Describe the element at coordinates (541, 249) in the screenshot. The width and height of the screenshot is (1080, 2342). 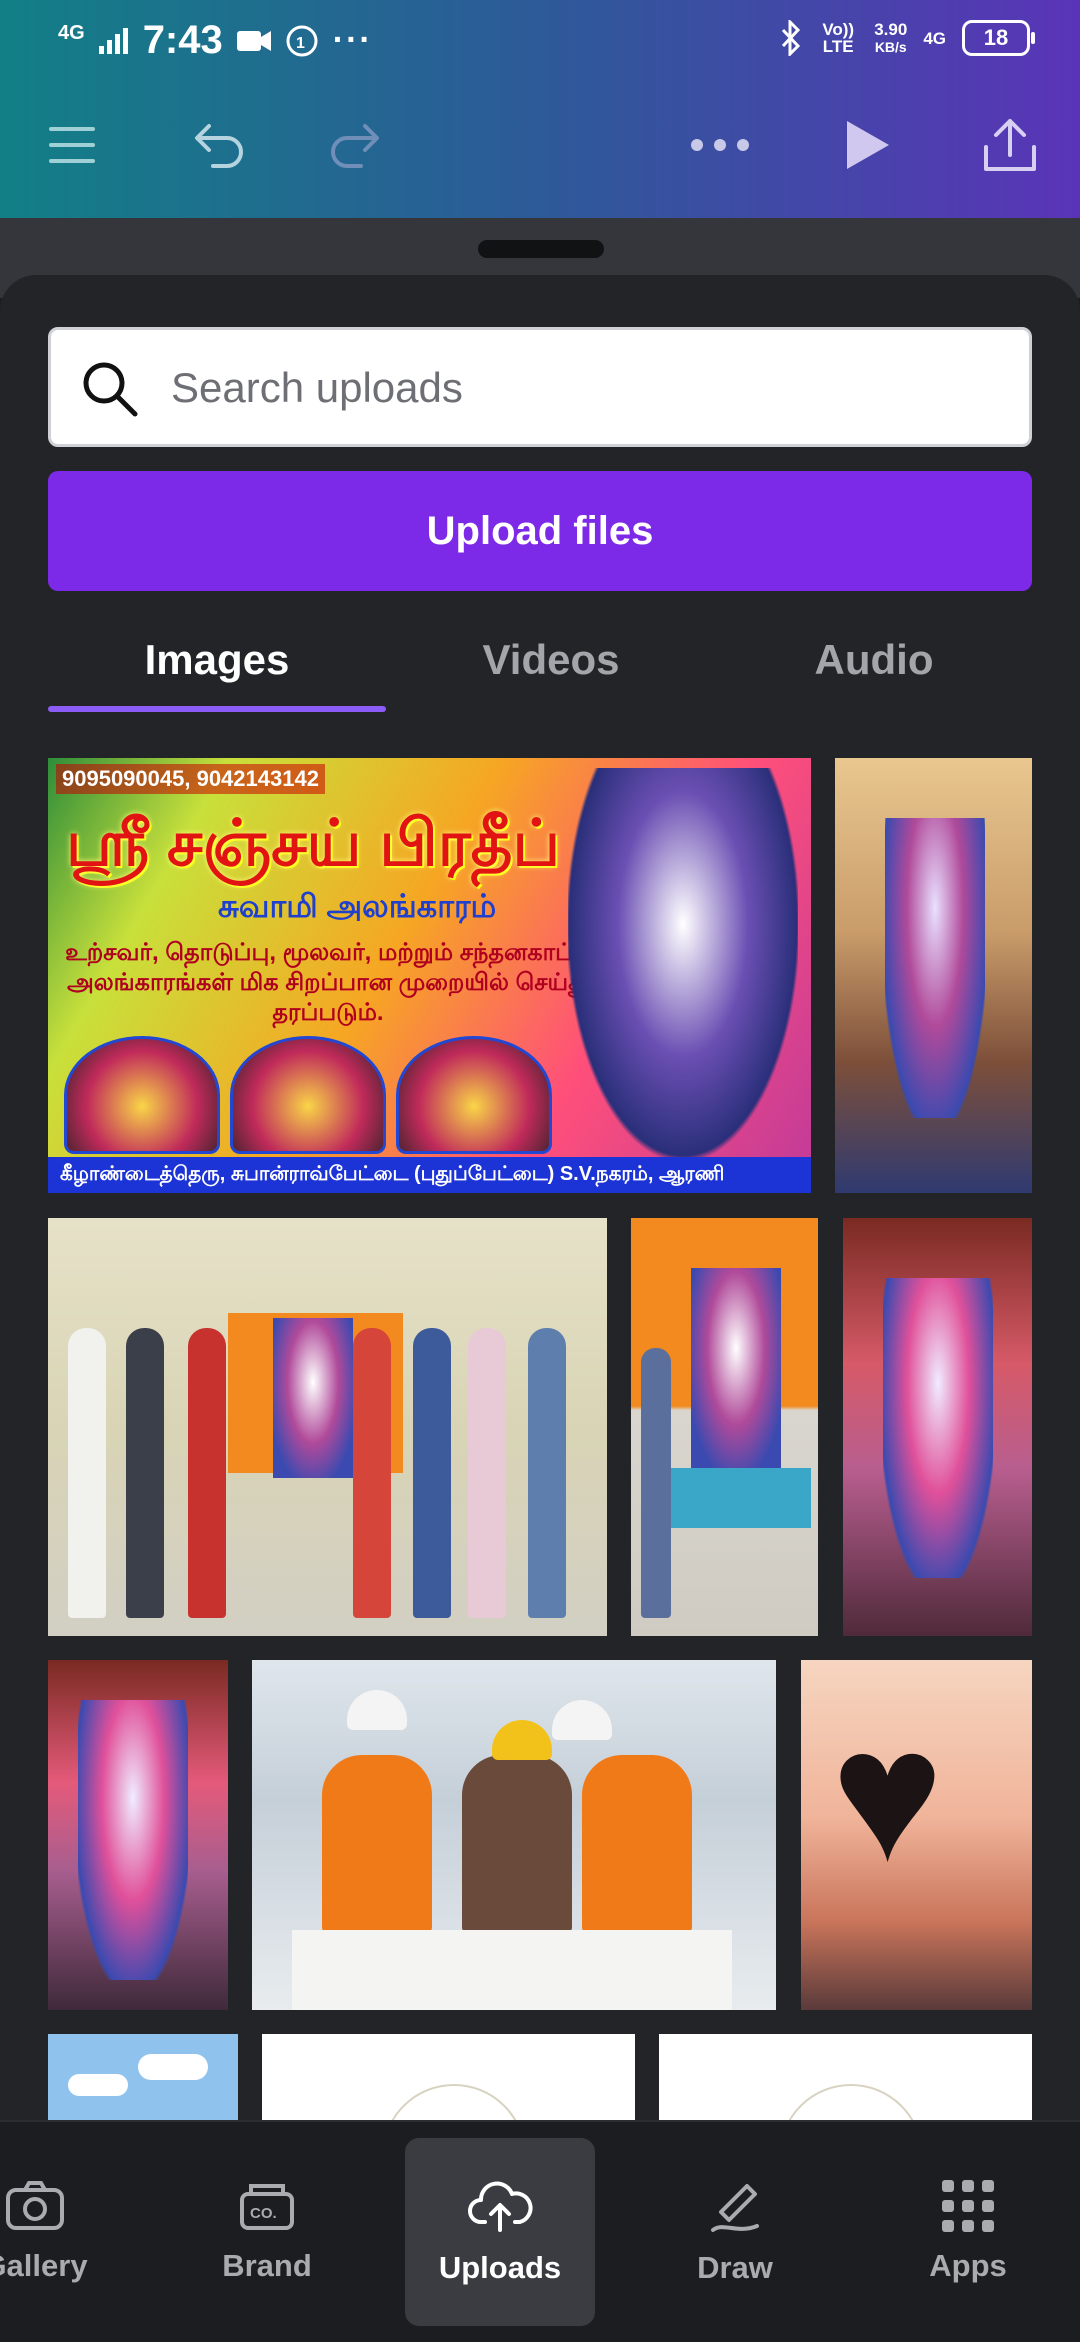
I see `drag-handle` at that location.